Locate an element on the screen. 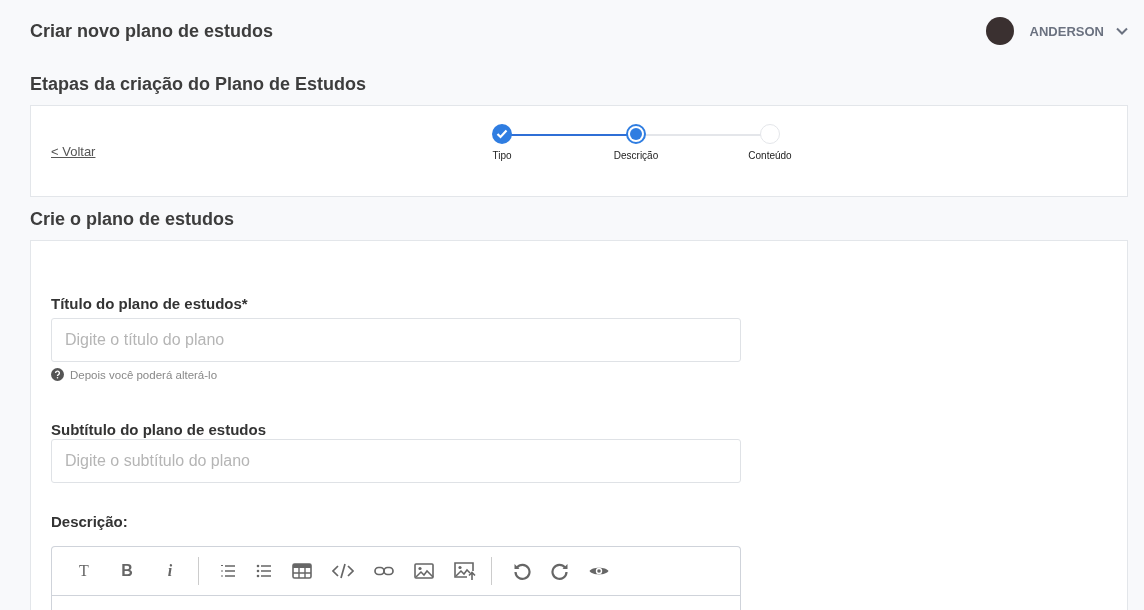 This screenshot has height=610, width=1144. link-icon is located at coordinates (384, 571).